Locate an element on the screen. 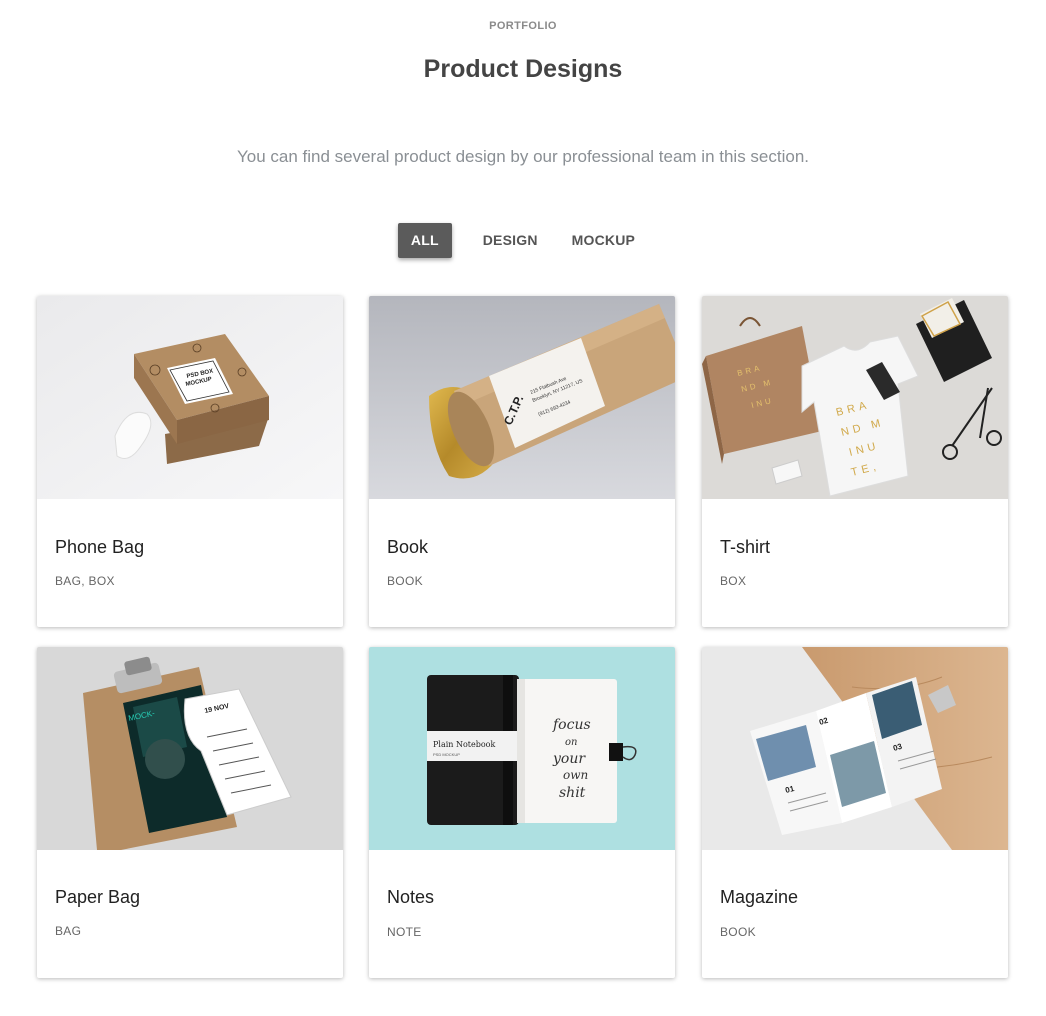  portfolio-eyebrow: PORTFOLIO is located at coordinates (523, 26).